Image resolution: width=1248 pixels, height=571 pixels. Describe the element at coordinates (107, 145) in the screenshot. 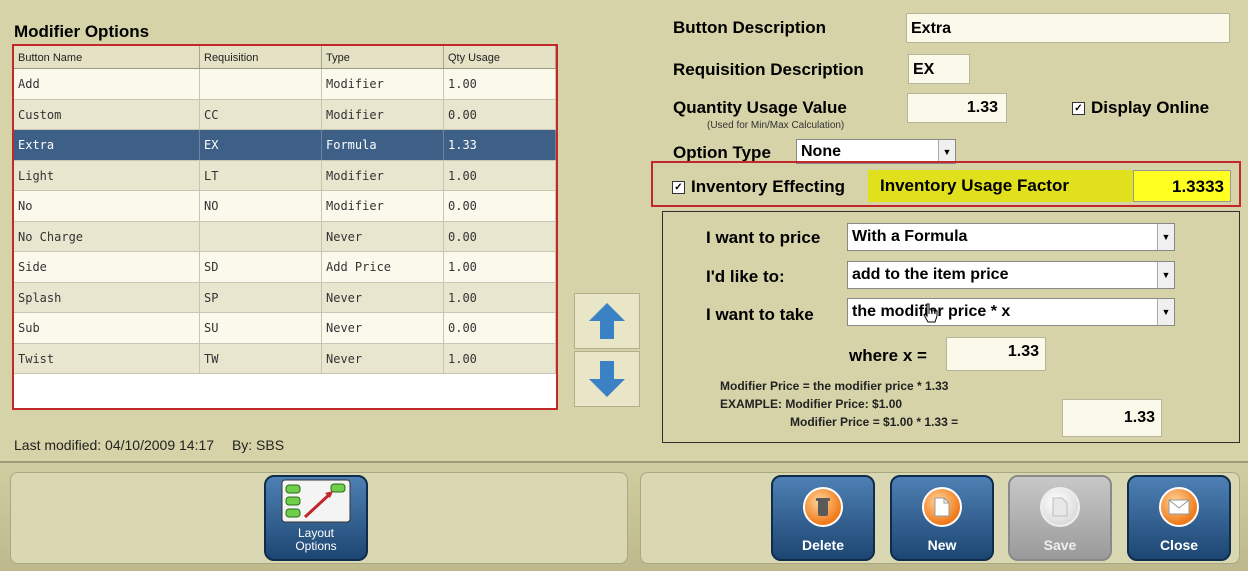

I see `cell-button-name: Extra` at that location.